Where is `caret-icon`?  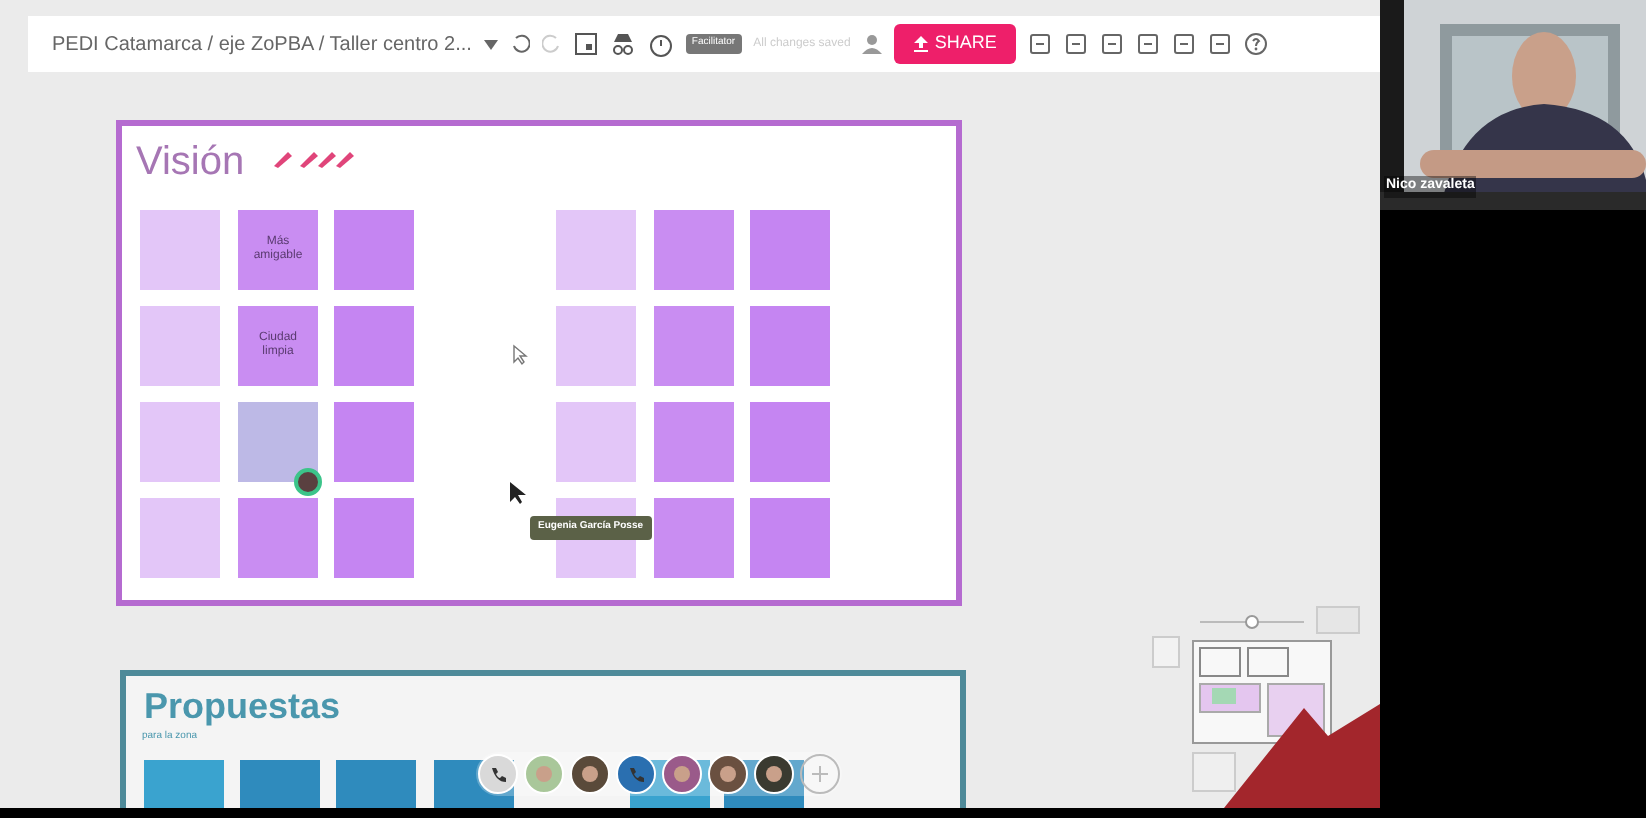
caret-icon is located at coordinates (490, 44).